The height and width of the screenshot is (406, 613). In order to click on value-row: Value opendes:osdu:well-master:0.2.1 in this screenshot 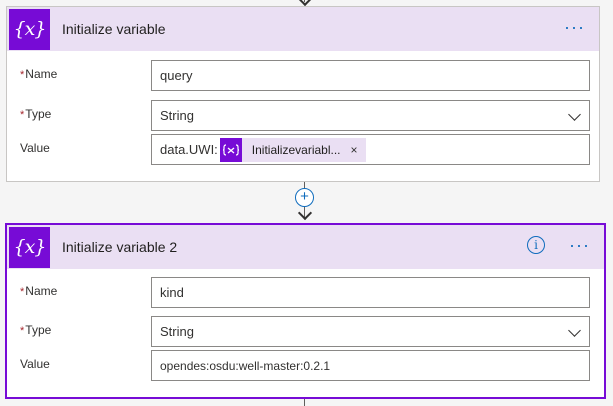, I will do `click(305, 366)`.